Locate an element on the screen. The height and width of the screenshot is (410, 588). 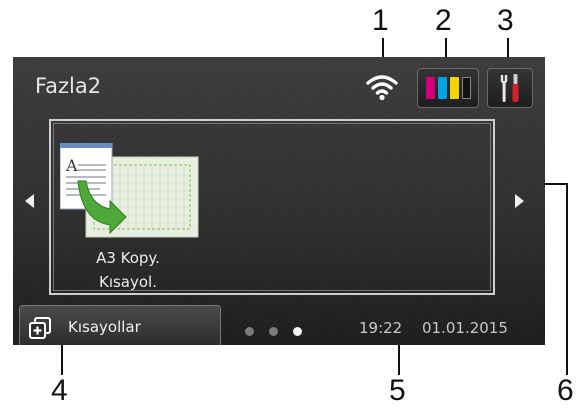
callout-1: 1 is located at coordinates (380, 20).